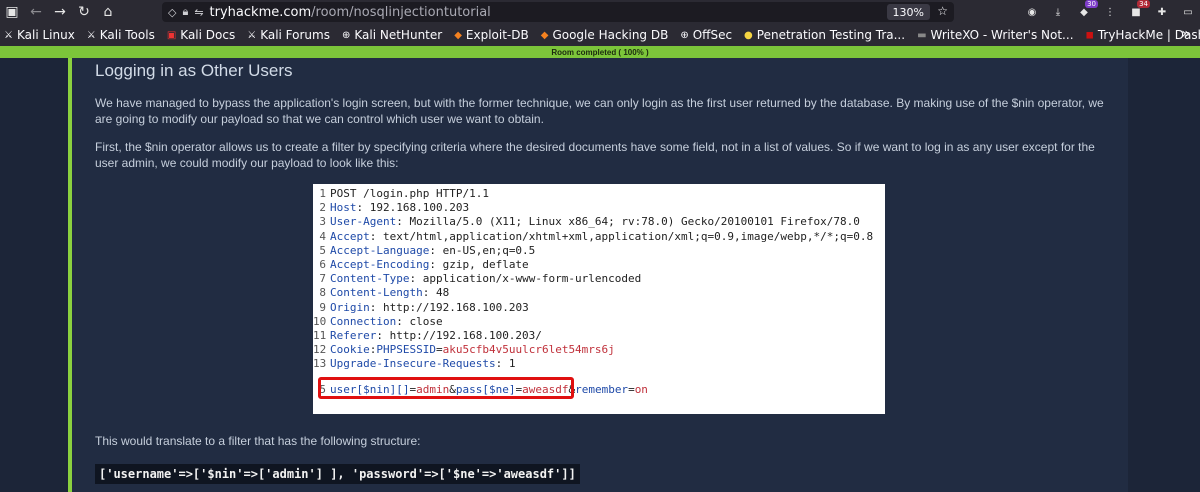  I want to click on line-number: 13, so click(320, 364).